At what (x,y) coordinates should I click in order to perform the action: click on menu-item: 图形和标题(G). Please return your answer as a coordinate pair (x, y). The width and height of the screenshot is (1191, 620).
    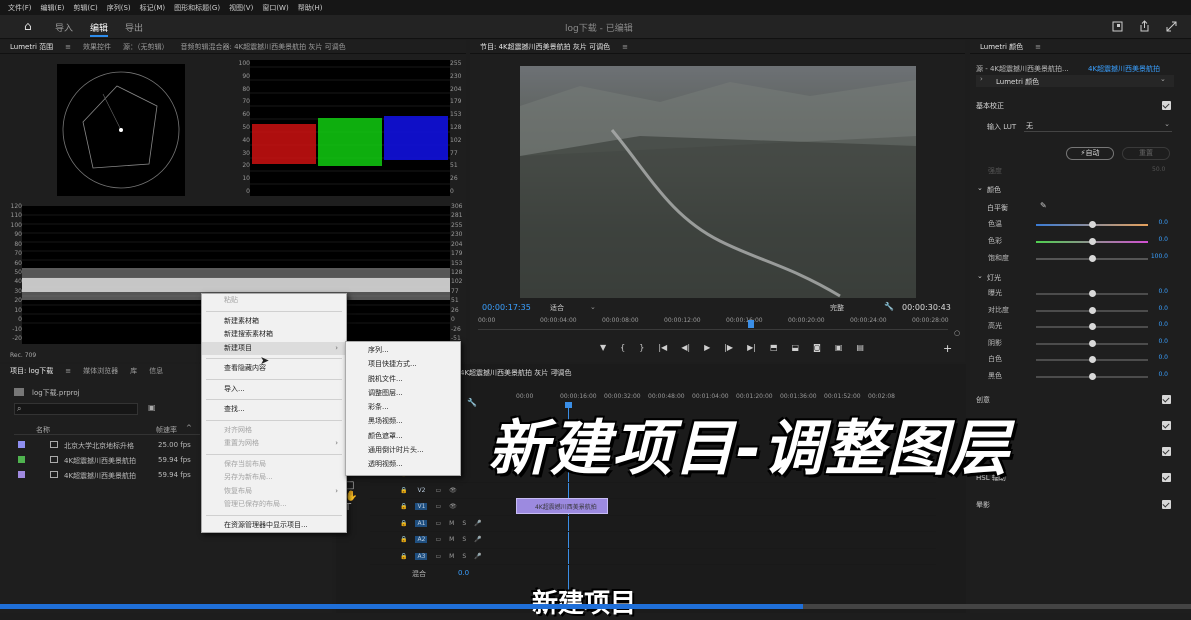
    Looking at the image, I should click on (197, 8).